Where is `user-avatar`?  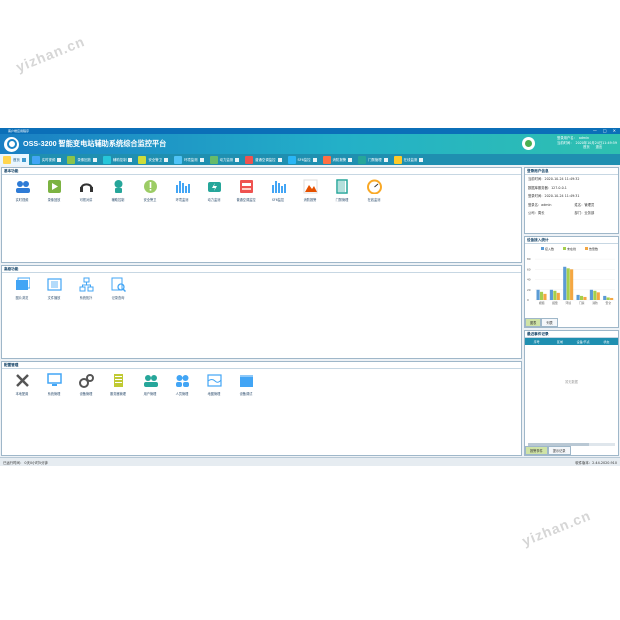
user-avatar is located at coordinates (528, 143).